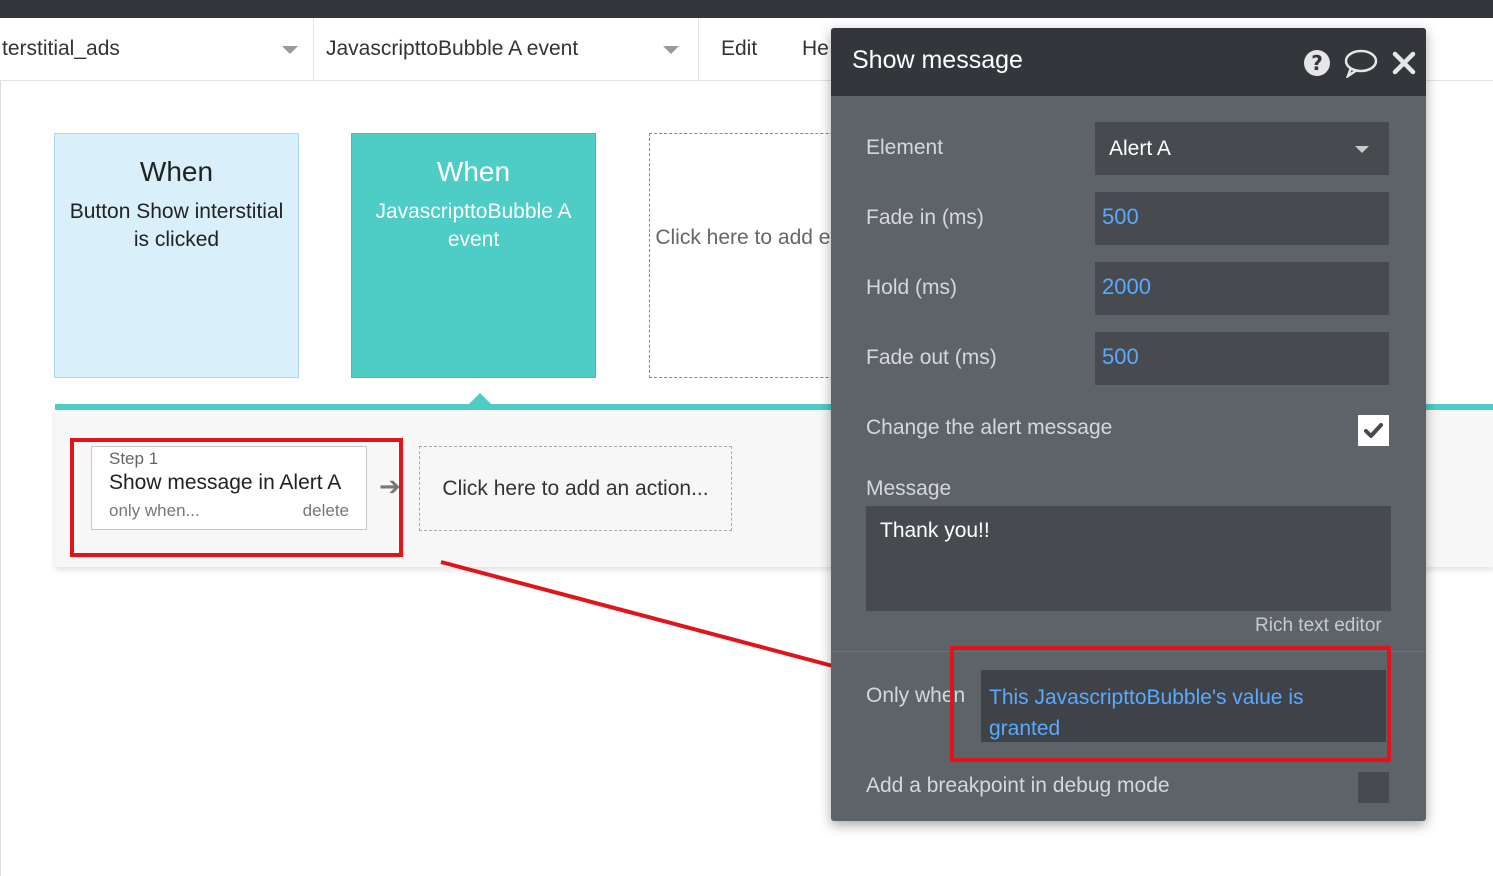 This screenshot has height=876, width=1493. I want to click on event-dropdown-value: JavascripttoBubble A event, so click(452, 48).